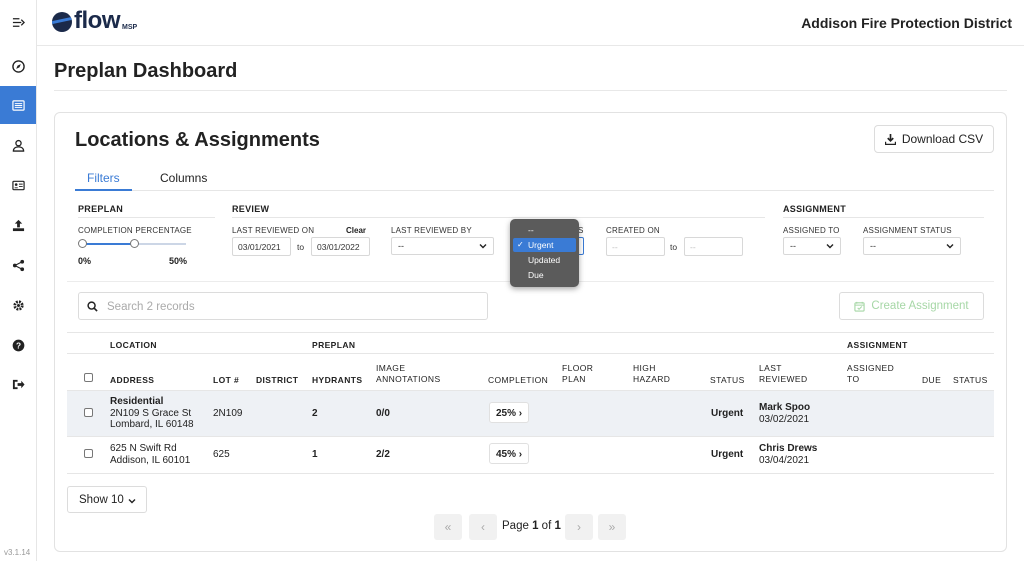 The width and height of the screenshot is (1024, 561). Describe the element at coordinates (530, 353) in the screenshot. I see `group-header-line` at that location.